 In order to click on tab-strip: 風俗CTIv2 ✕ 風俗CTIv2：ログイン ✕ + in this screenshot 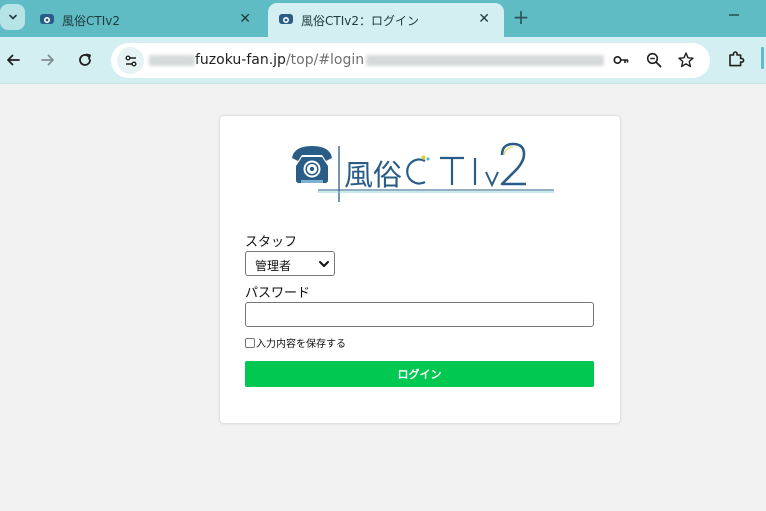, I will do `click(383, 18)`.